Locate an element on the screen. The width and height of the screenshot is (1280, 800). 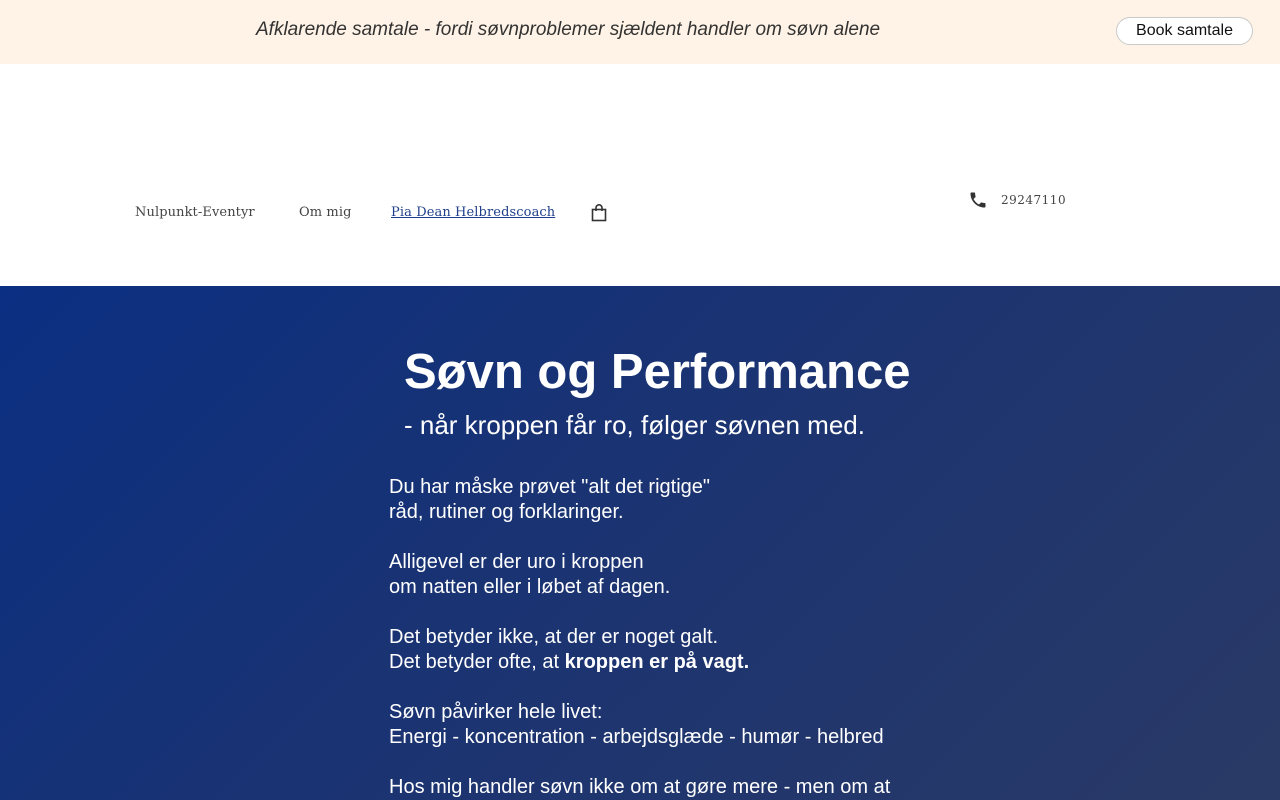
hero-title: Søvn og Performance is located at coordinates (657, 372).